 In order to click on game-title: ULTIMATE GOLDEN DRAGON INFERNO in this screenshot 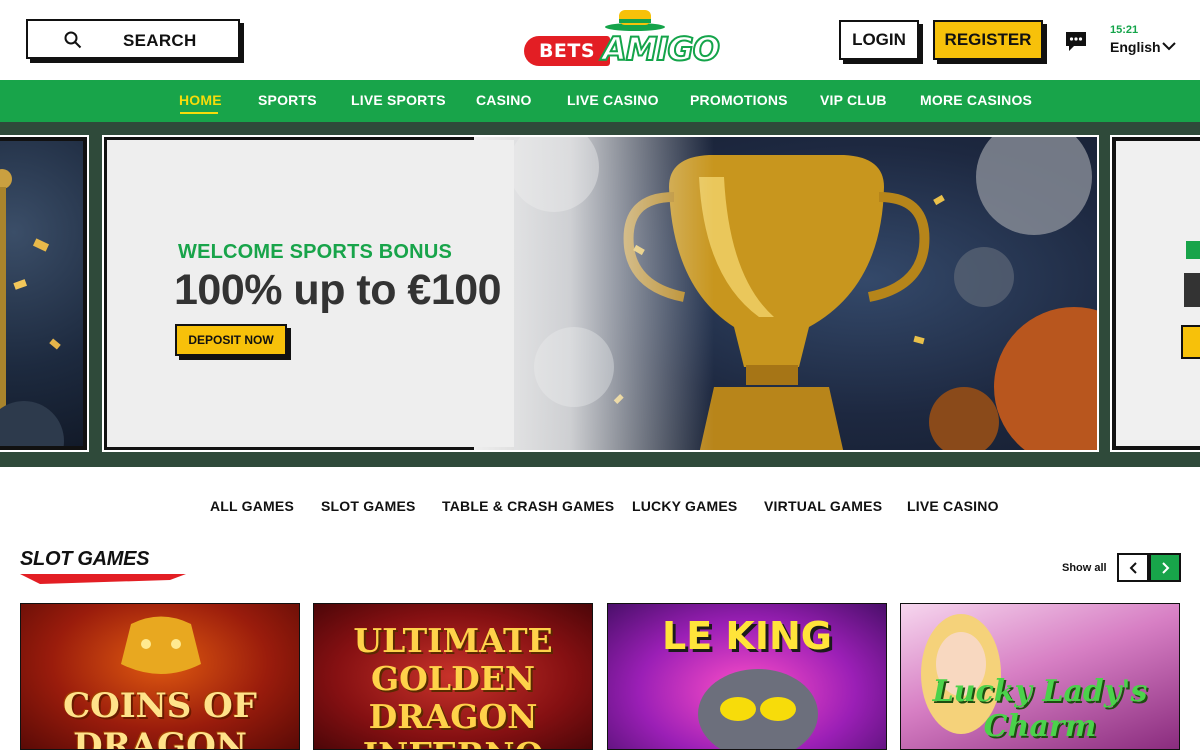, I will do `click(453, 685)`.